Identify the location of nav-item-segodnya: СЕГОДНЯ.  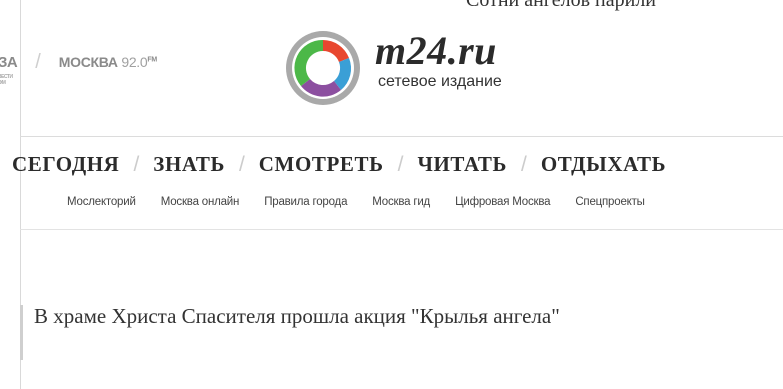
(65, 164).